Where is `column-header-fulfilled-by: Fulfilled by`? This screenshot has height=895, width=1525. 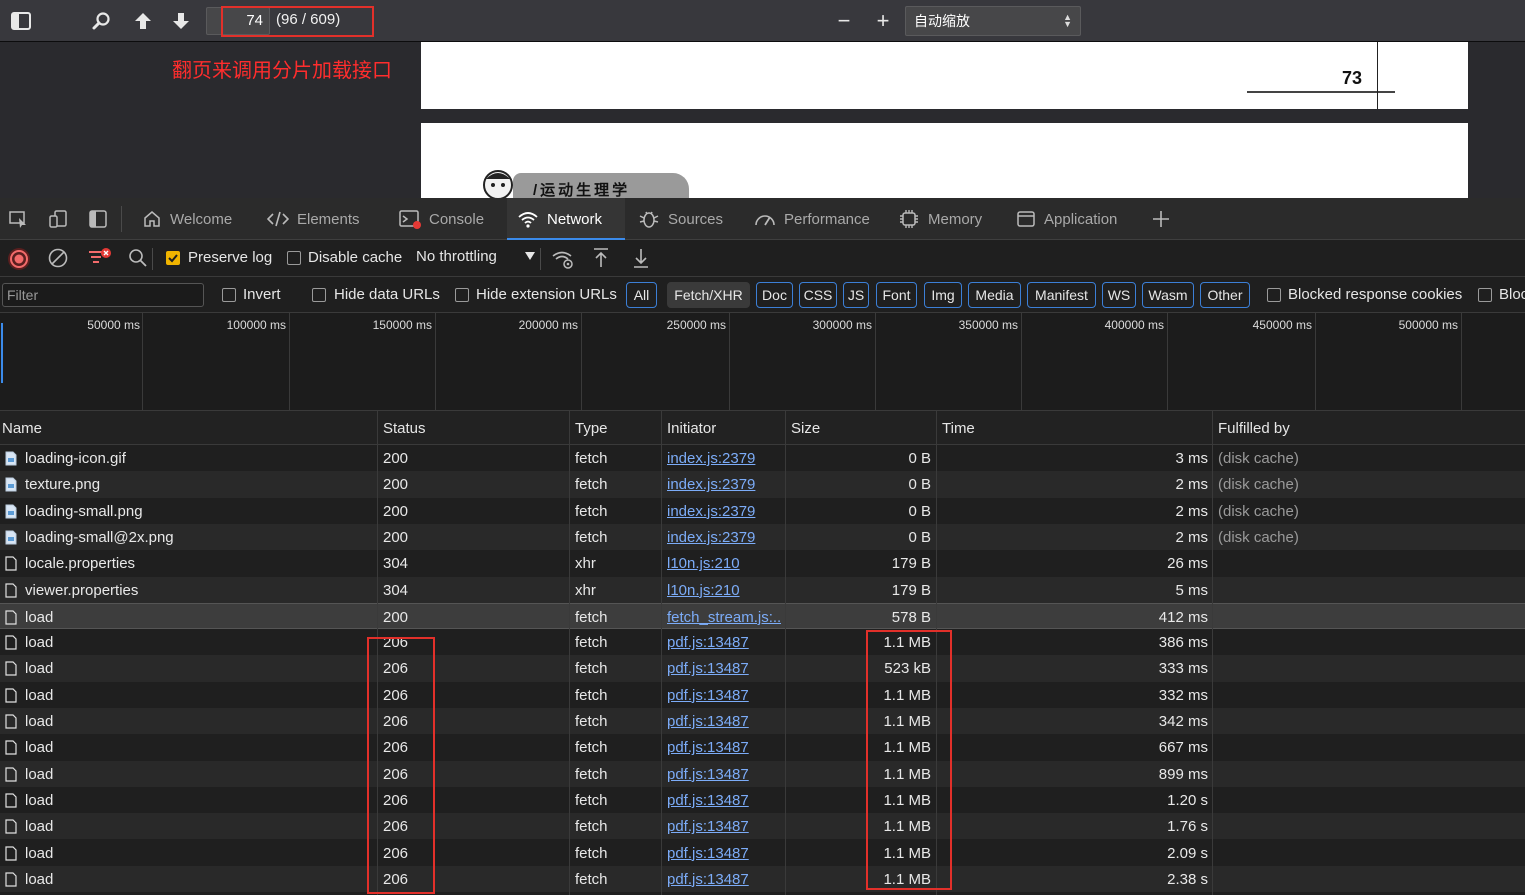
column-header-fulfilled-by: Fulfilled by is located at coordinates (1254, 428).